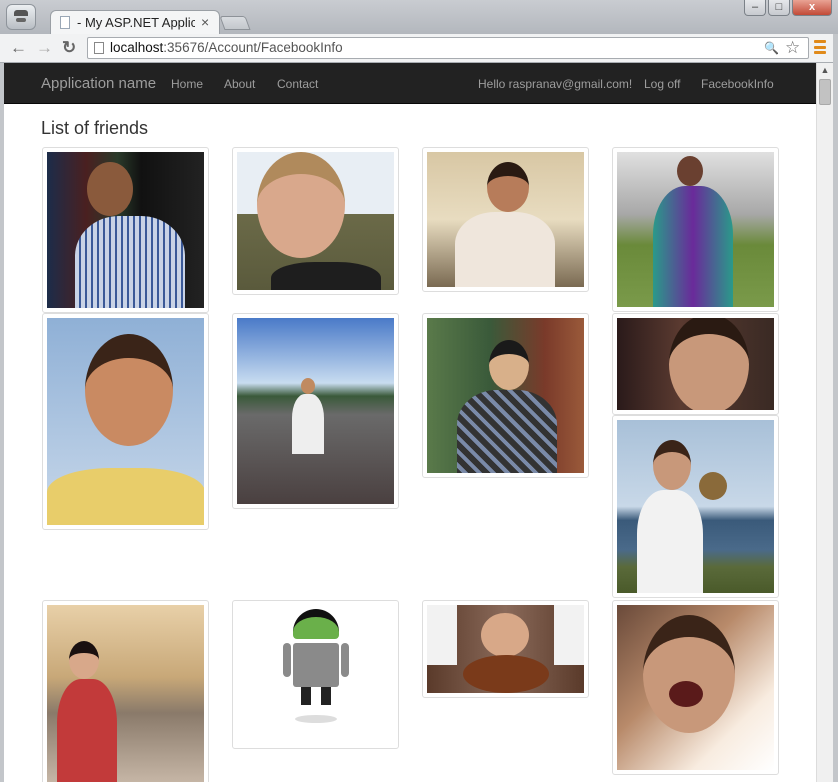 The width and height of the screenshot is (838, 782). I want to click on friend-photo-man-by-water, so click(315, 411).